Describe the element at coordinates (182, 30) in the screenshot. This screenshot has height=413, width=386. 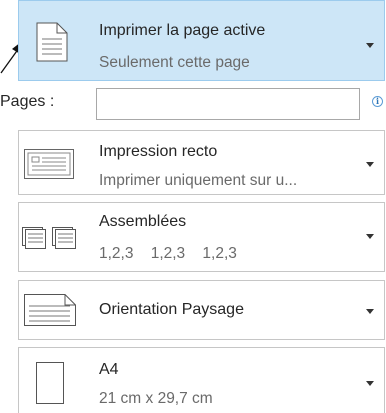
I see `print-range-title: Imprimer la page active` at that location.